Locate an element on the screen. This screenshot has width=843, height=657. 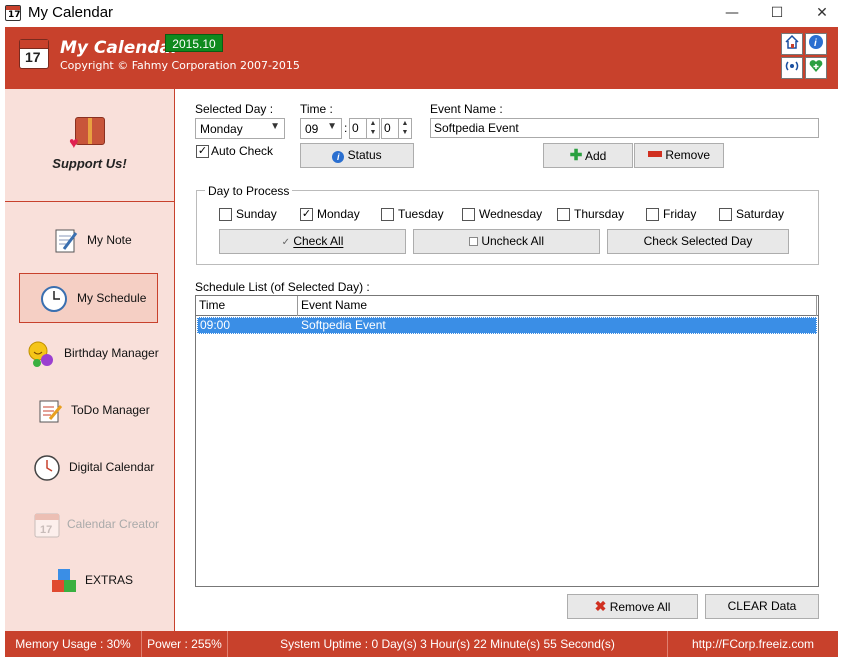
donate-button is located at coordinates (816, 68).